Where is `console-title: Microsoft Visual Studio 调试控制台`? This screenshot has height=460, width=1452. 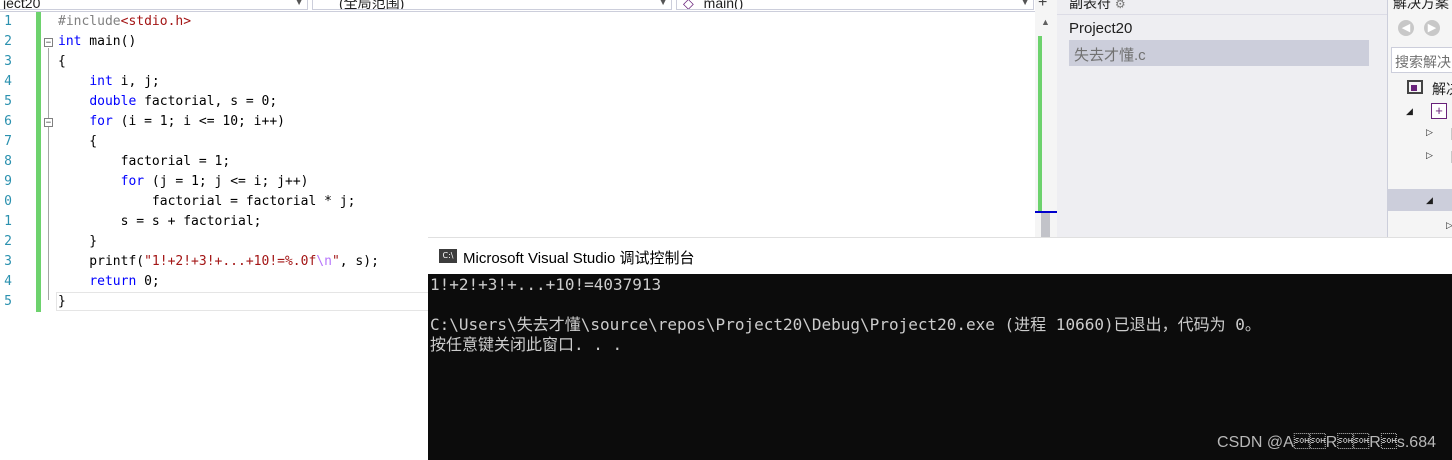
console-title: Microsoft Visual Studio 调试控制台 is located at coordinates (579, 258).